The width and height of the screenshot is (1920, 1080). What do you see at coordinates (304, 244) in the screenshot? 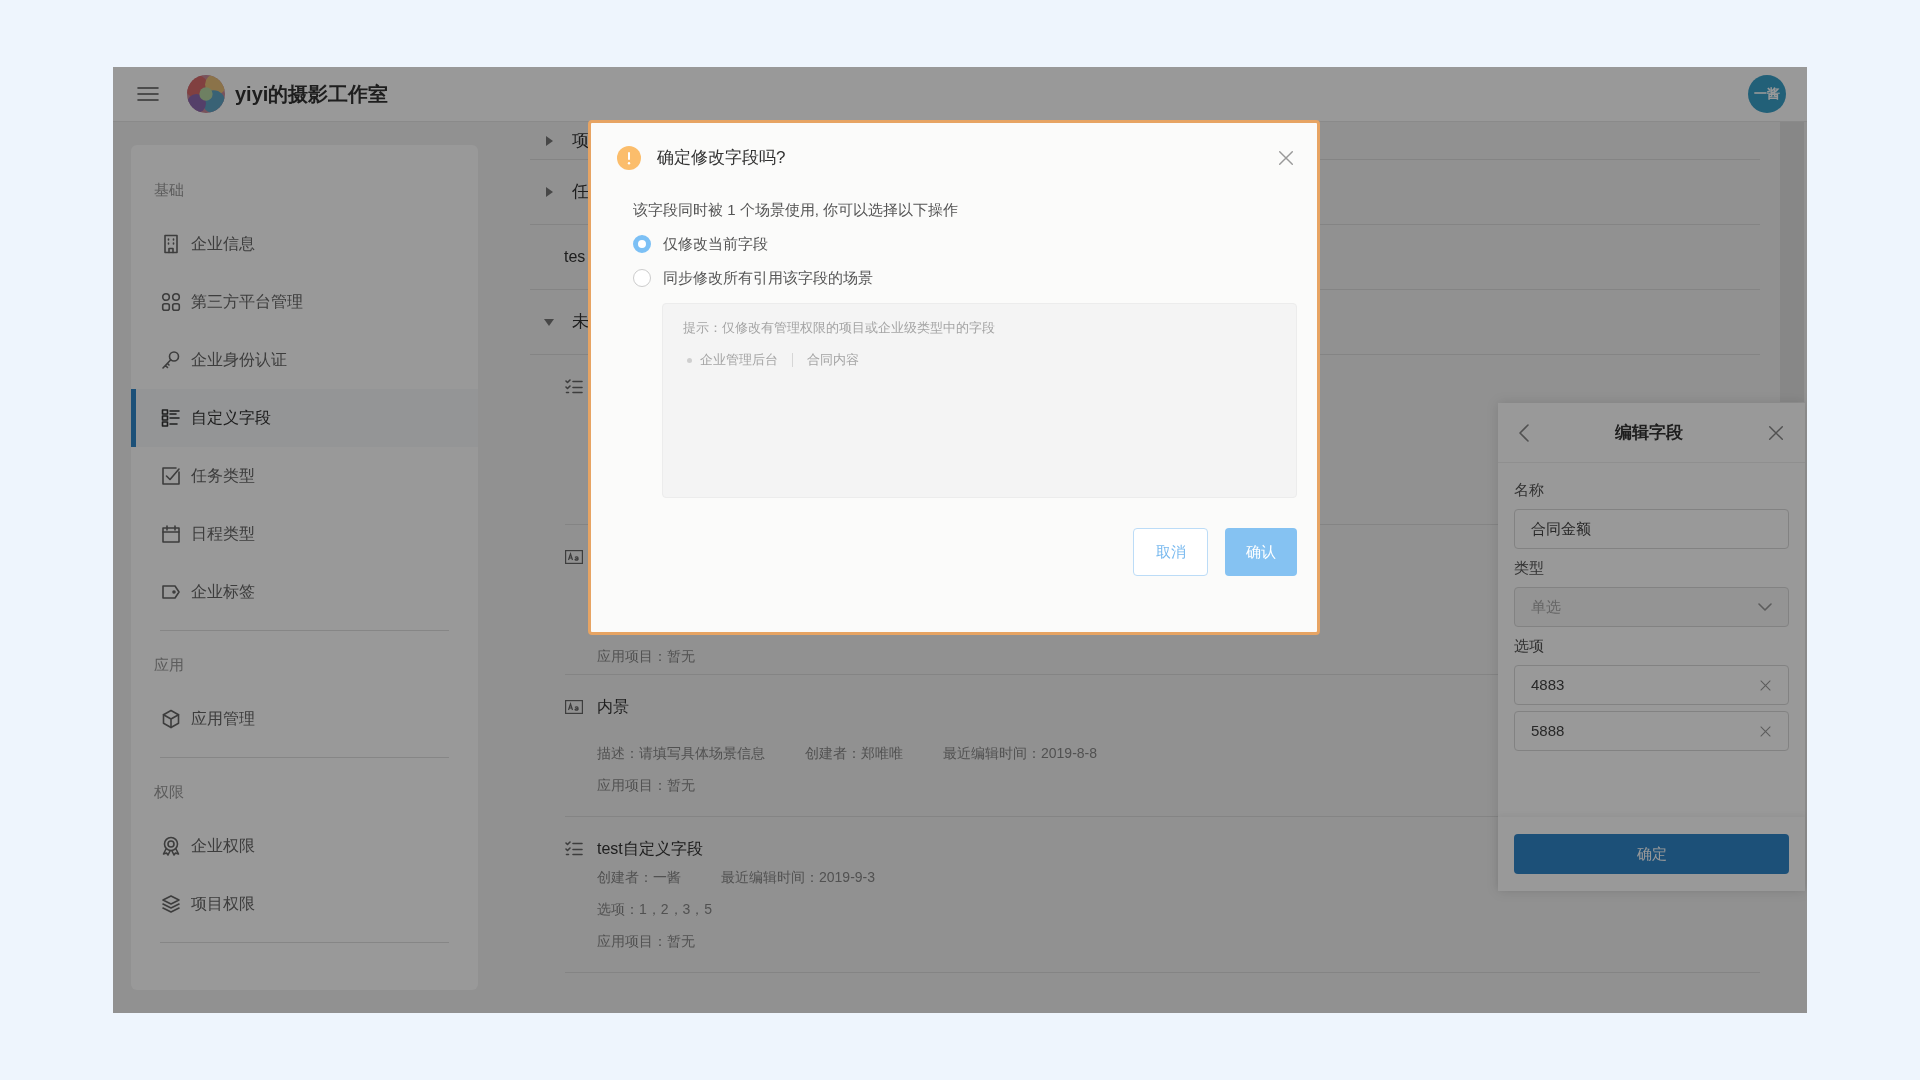
I see `sidebar-item: 企业信息` at bounding box center [304, 244].